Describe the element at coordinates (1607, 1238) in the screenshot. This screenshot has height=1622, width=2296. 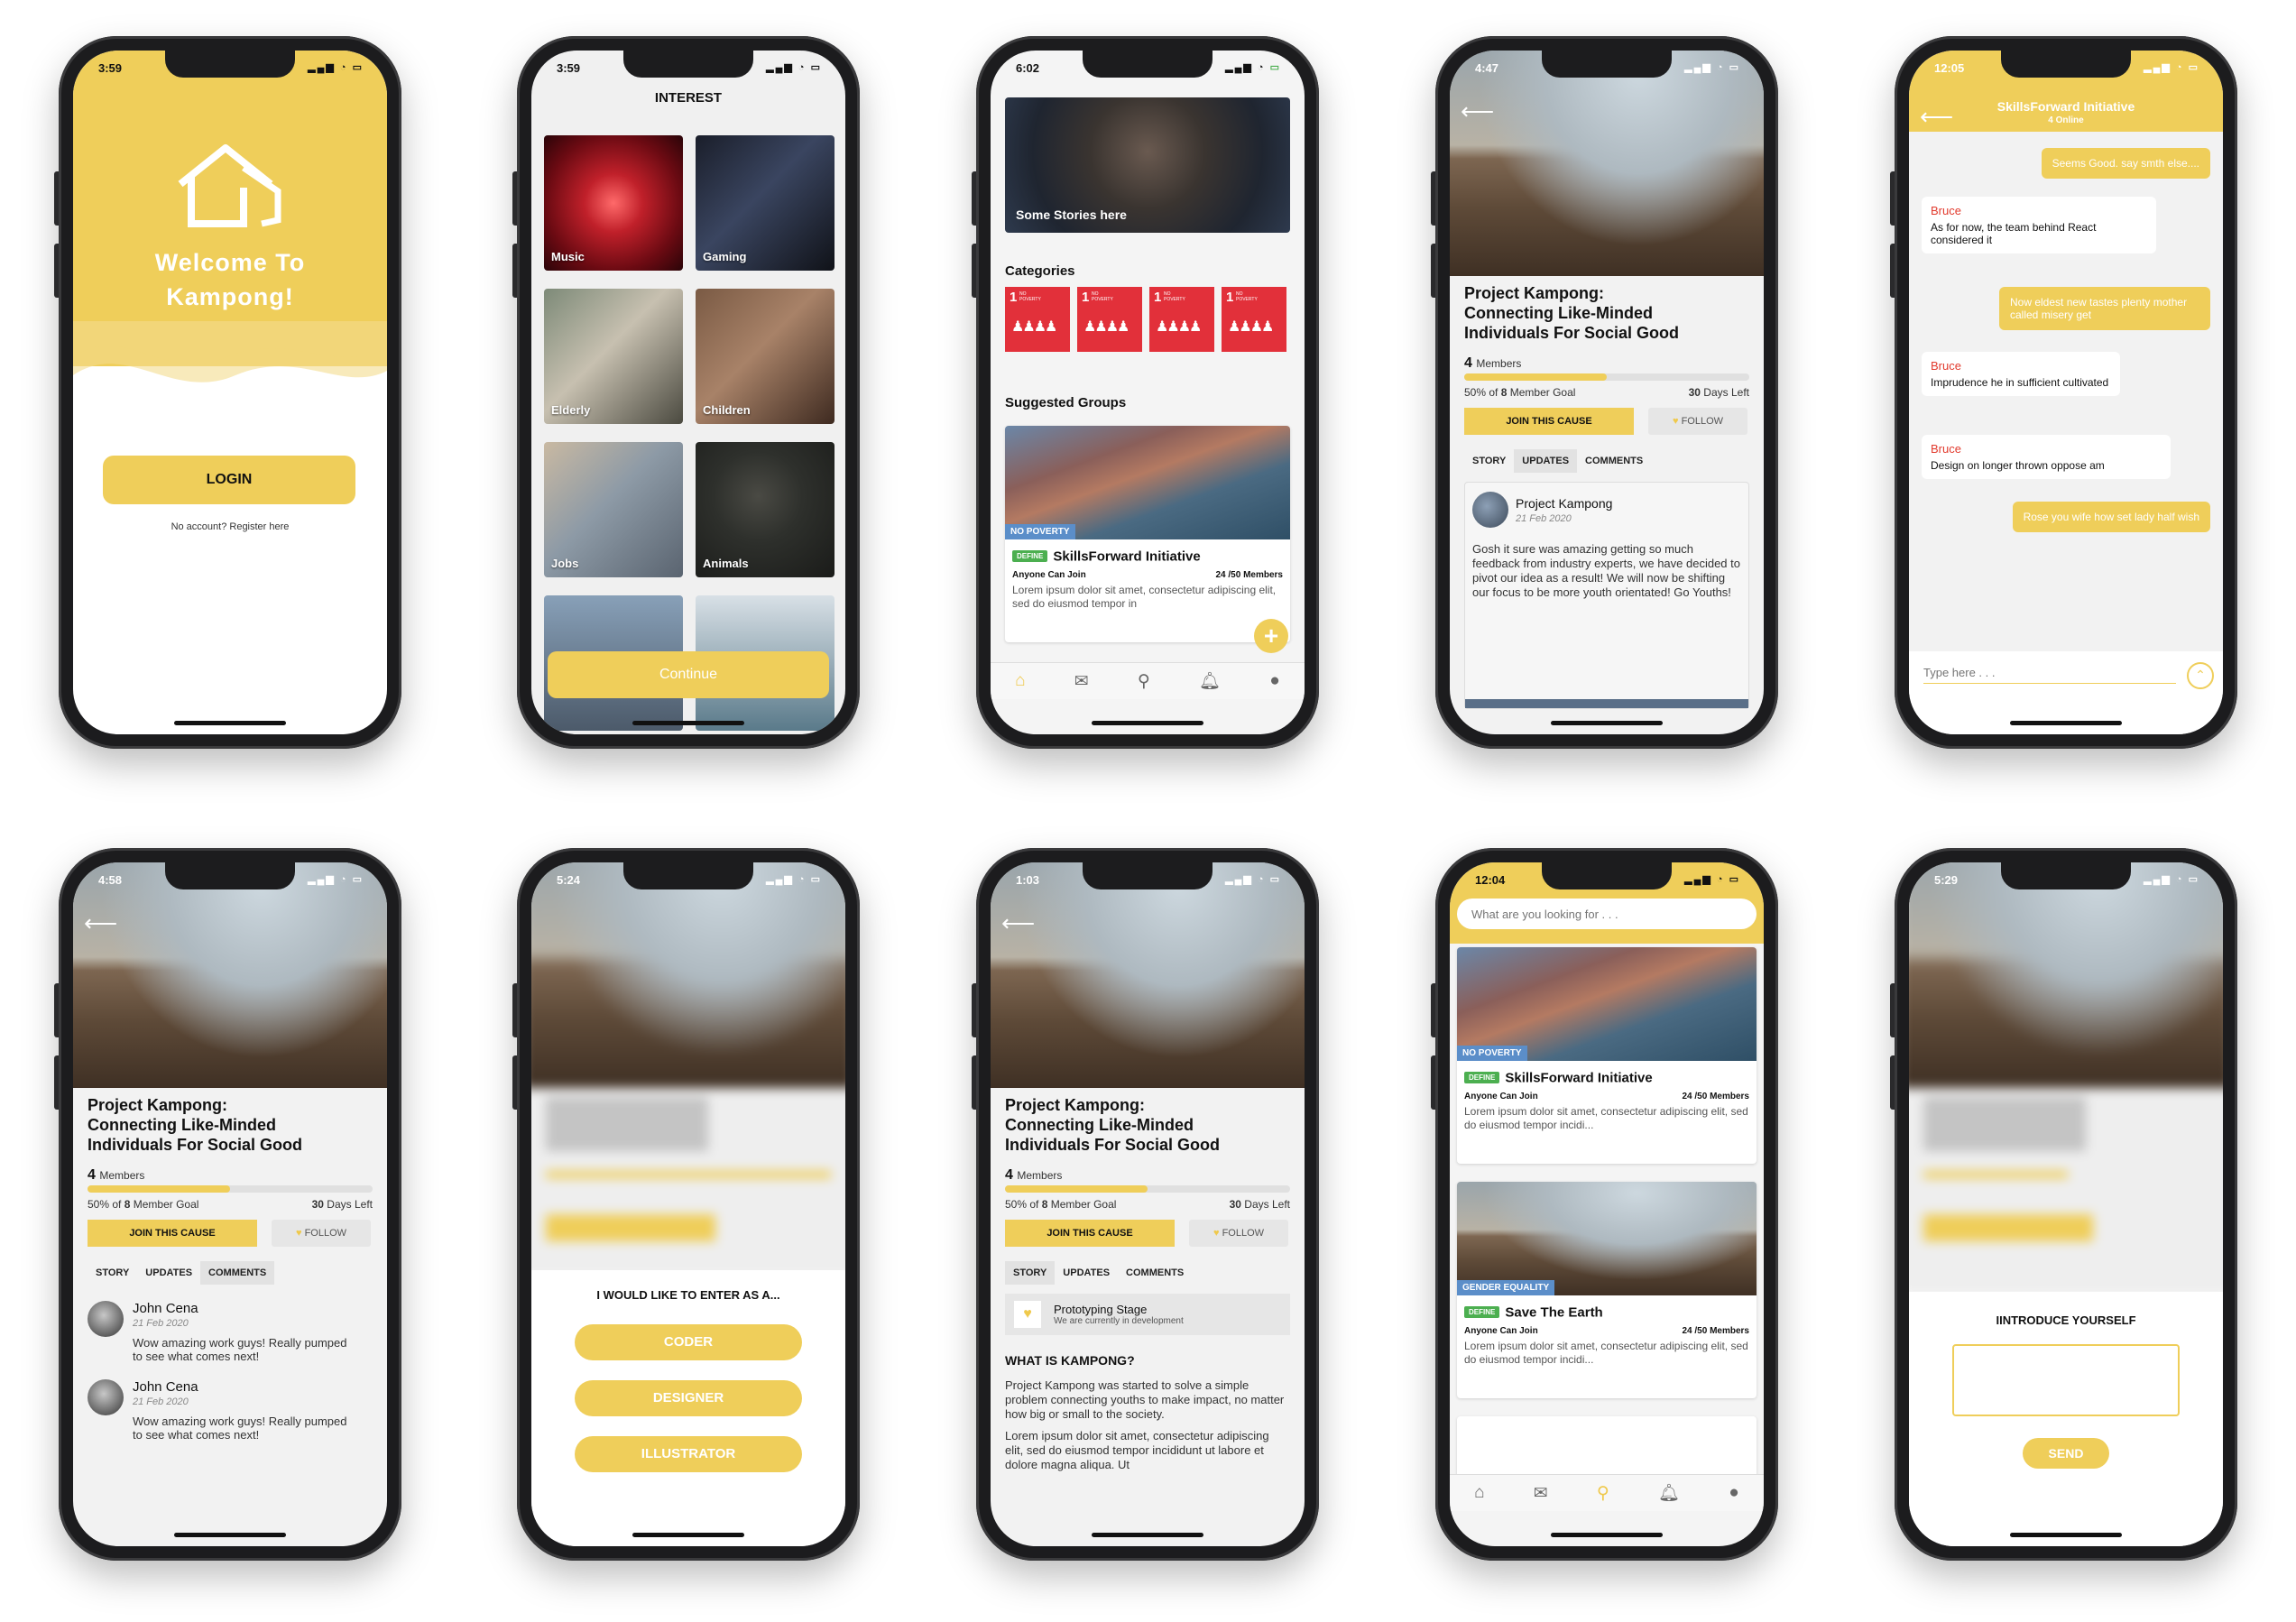
I see `group-image: GENDER EQUALITY` at that location.